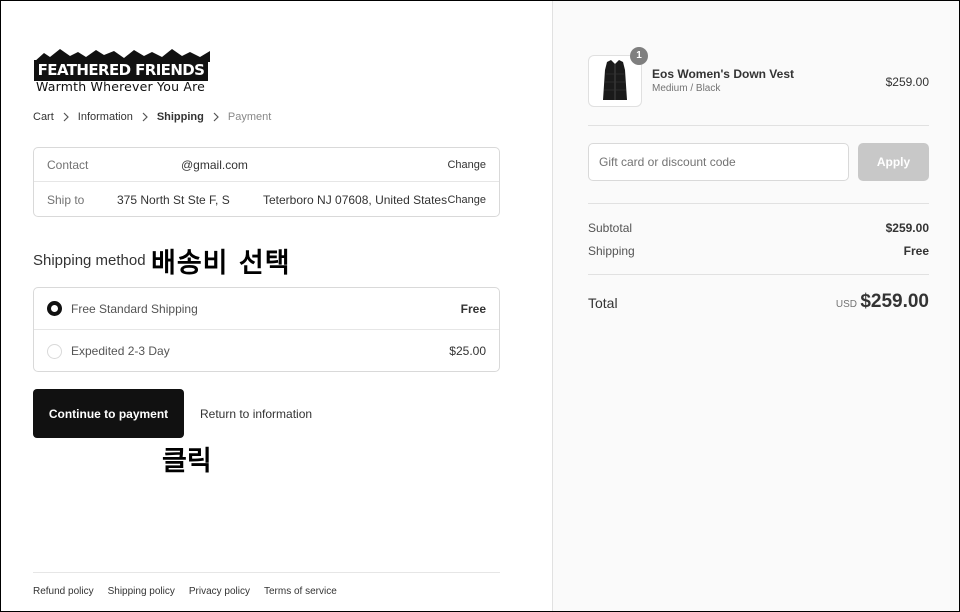  Describe the element at coordinates (66, 200) in the screenshot. I see `shipto-label: Ship to` at that location.